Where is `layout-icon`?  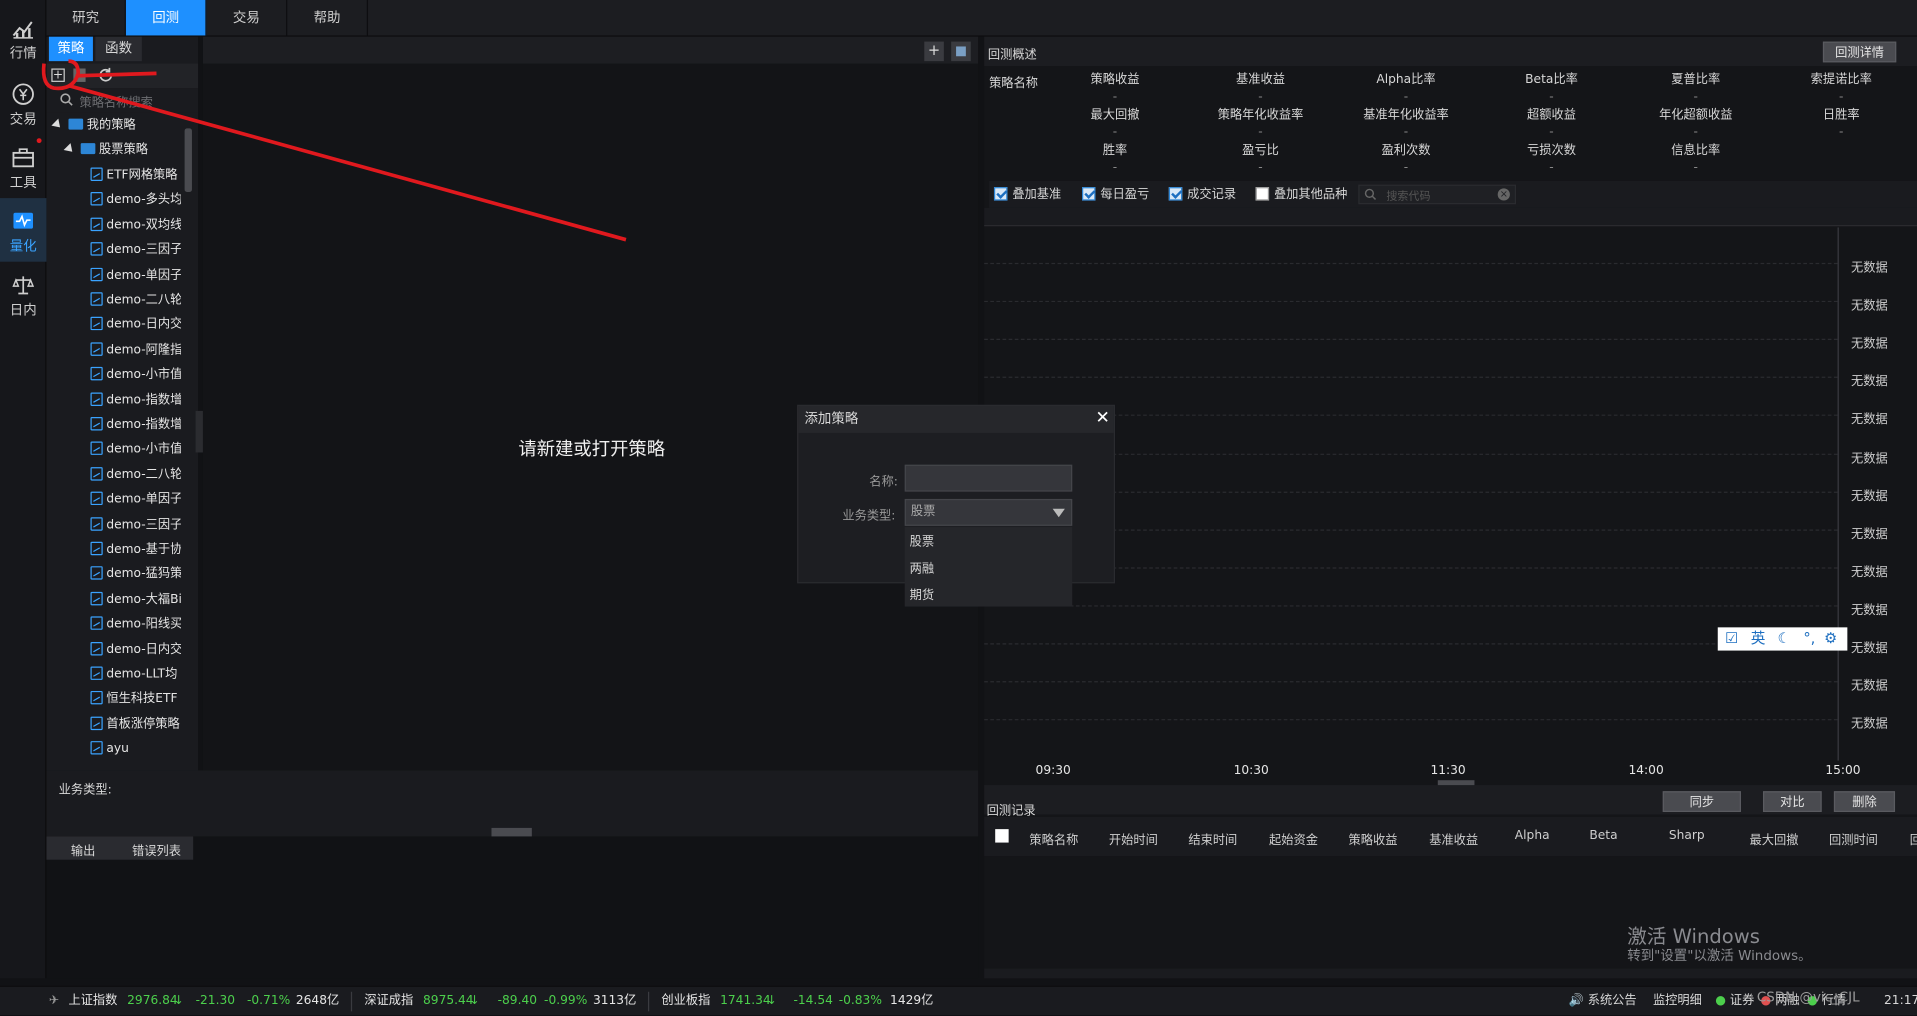 layout-icon is located at coordinates (961, 51).